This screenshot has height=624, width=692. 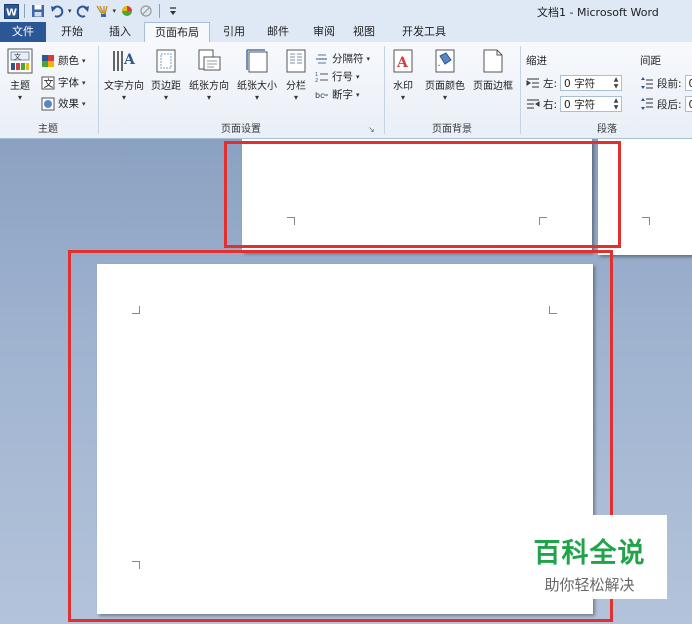 I want to click on line-numbers-label: 行号, so click(x=342, y=77).